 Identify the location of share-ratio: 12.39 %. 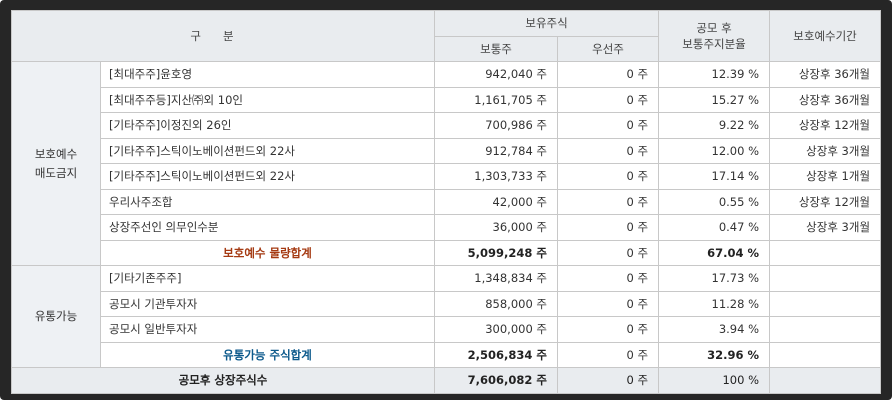
(714, 74).